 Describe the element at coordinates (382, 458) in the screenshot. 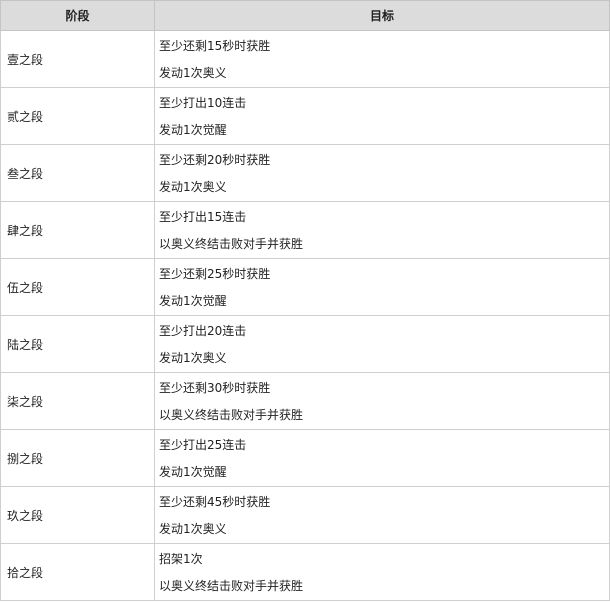

I see `goal-cell: 至少打出25连击 发动1次觉醒` at that location.